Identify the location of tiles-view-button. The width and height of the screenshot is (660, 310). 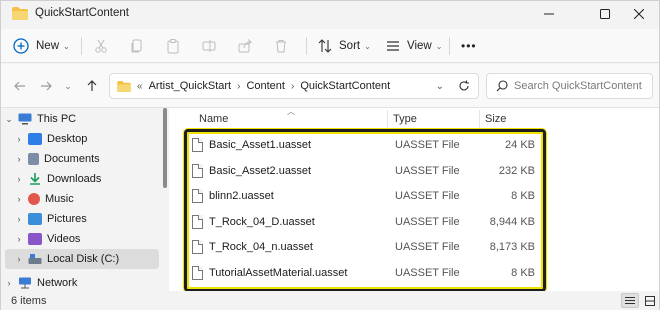
(650, 300).